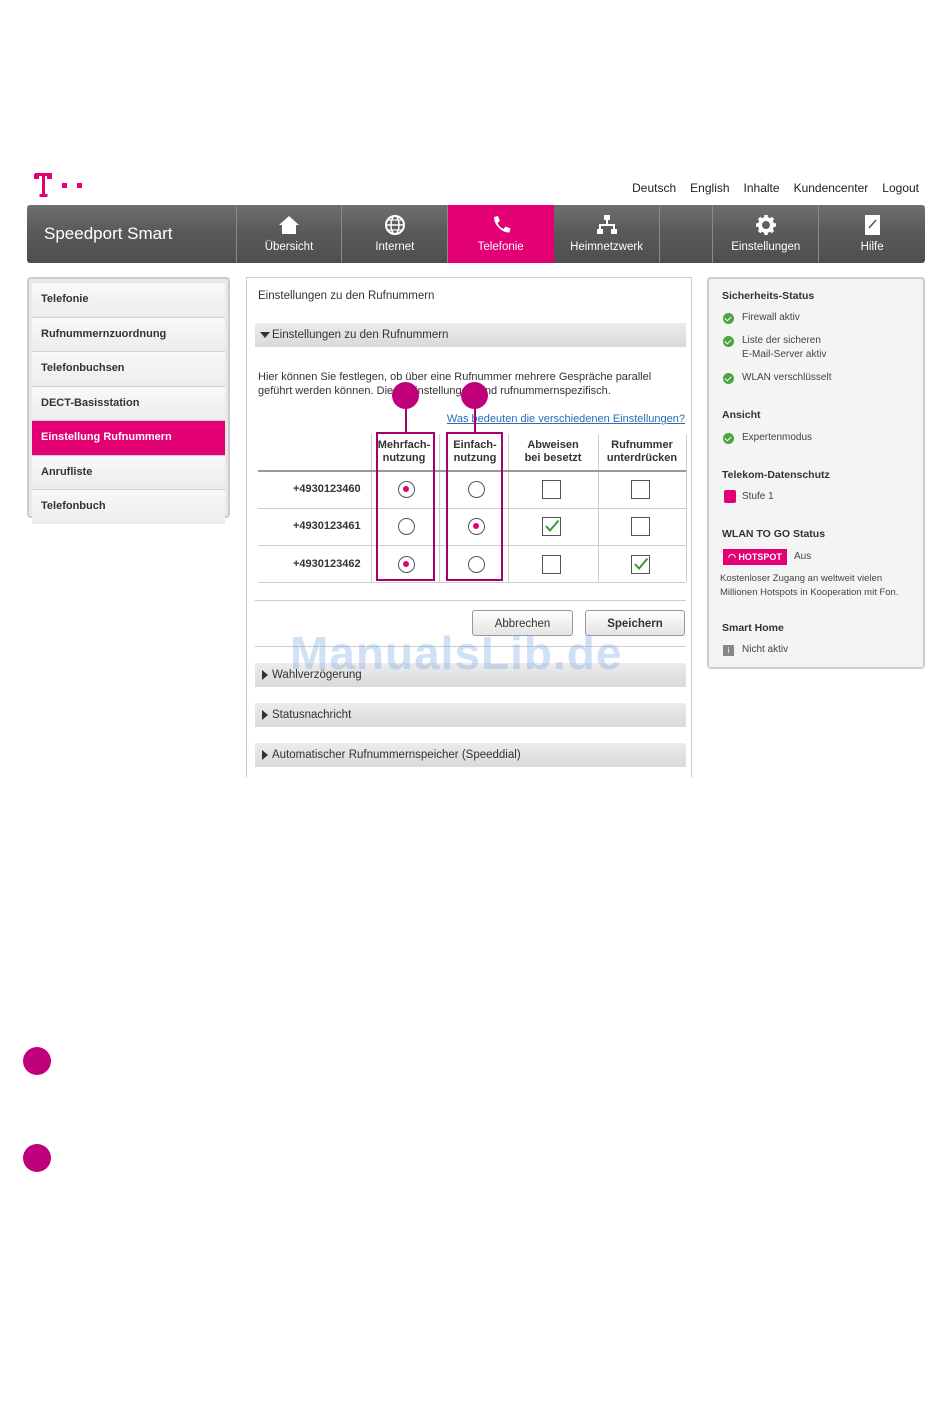 The height and width of the screenshot is (1425, 950). What do you see at coordinates (360, 335) in the screenshot?
I see `section-title: Einstellungen zu den Rufnummern` at bounding box center [360, 335].